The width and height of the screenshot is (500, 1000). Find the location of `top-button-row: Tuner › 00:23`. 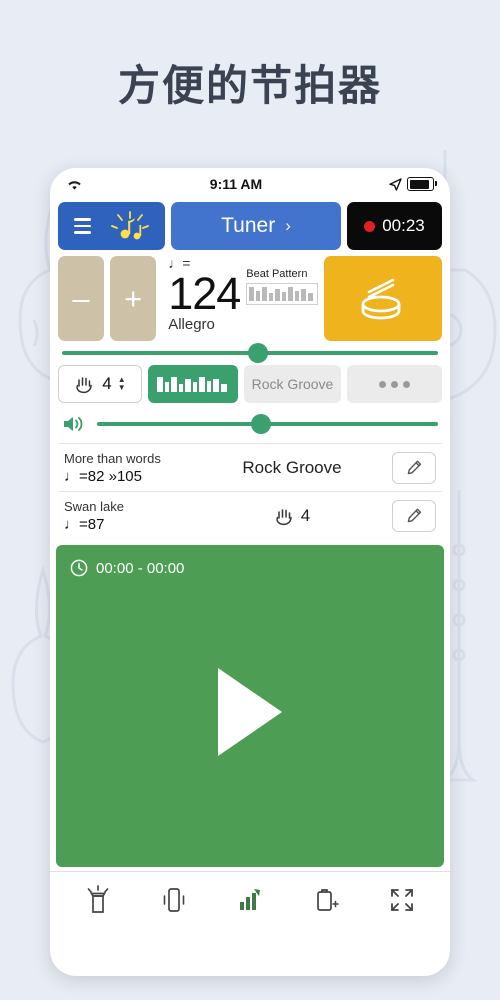

top-button-row: Tuner › 00:23 is located at coordinates (250, 226).